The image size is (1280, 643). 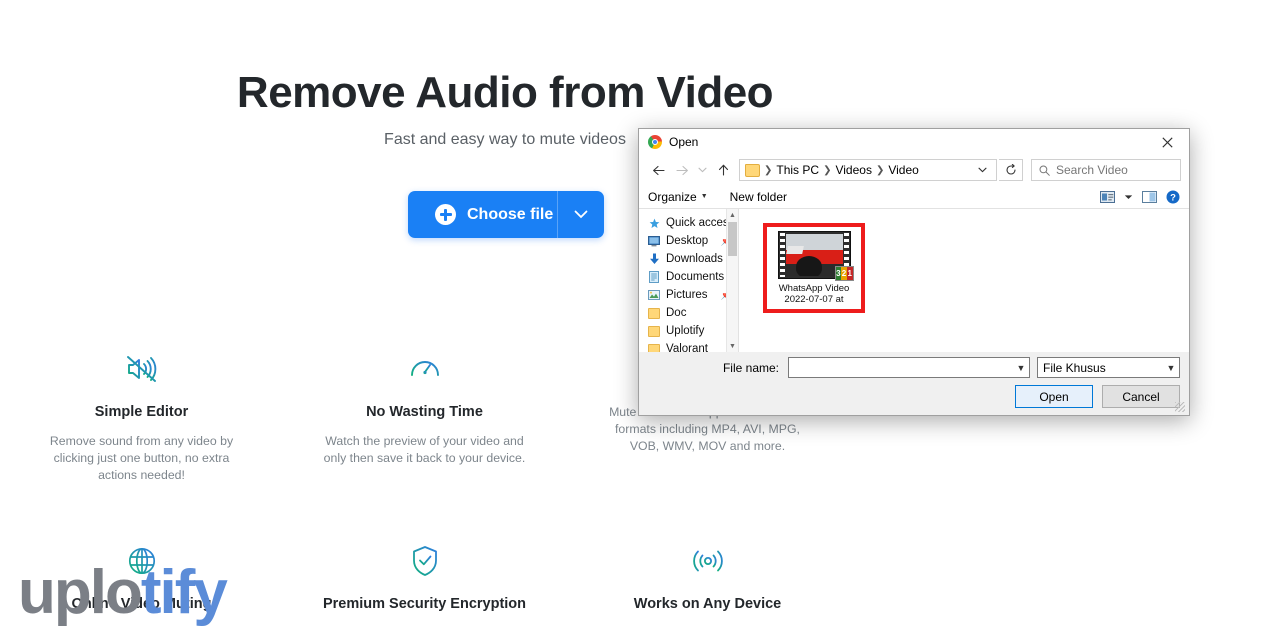 I want to click on video-thumbnail: 3 2 1, so click(x=815, y=256).